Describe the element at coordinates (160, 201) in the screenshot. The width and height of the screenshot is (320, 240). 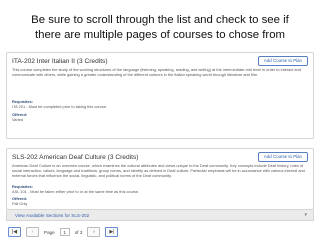
I see `course-offered: Offered: Fall Only` at that location.